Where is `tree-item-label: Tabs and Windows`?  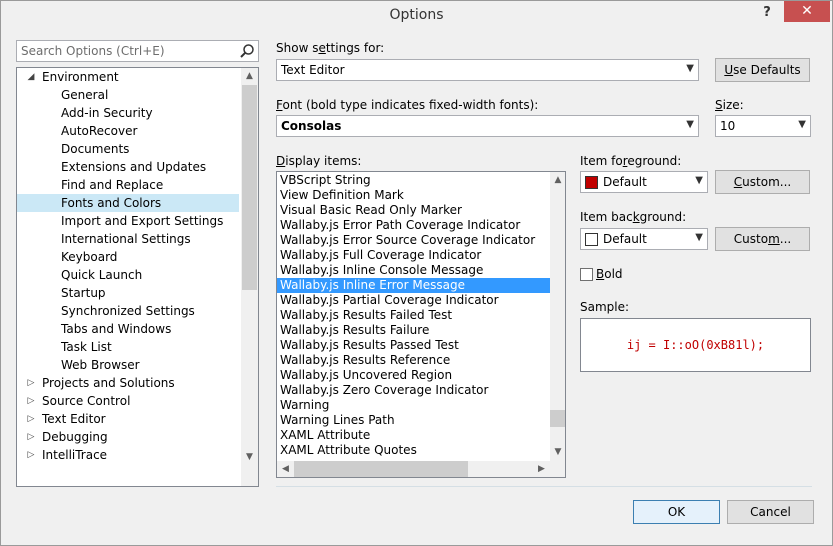 tree-item-label: Tabs and Windows is located at coordinates (116, 329).